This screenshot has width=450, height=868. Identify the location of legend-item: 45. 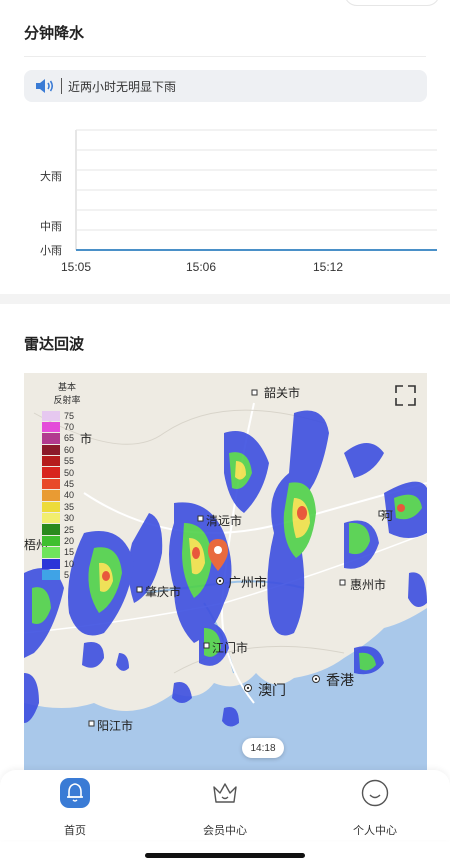
(69, 484).